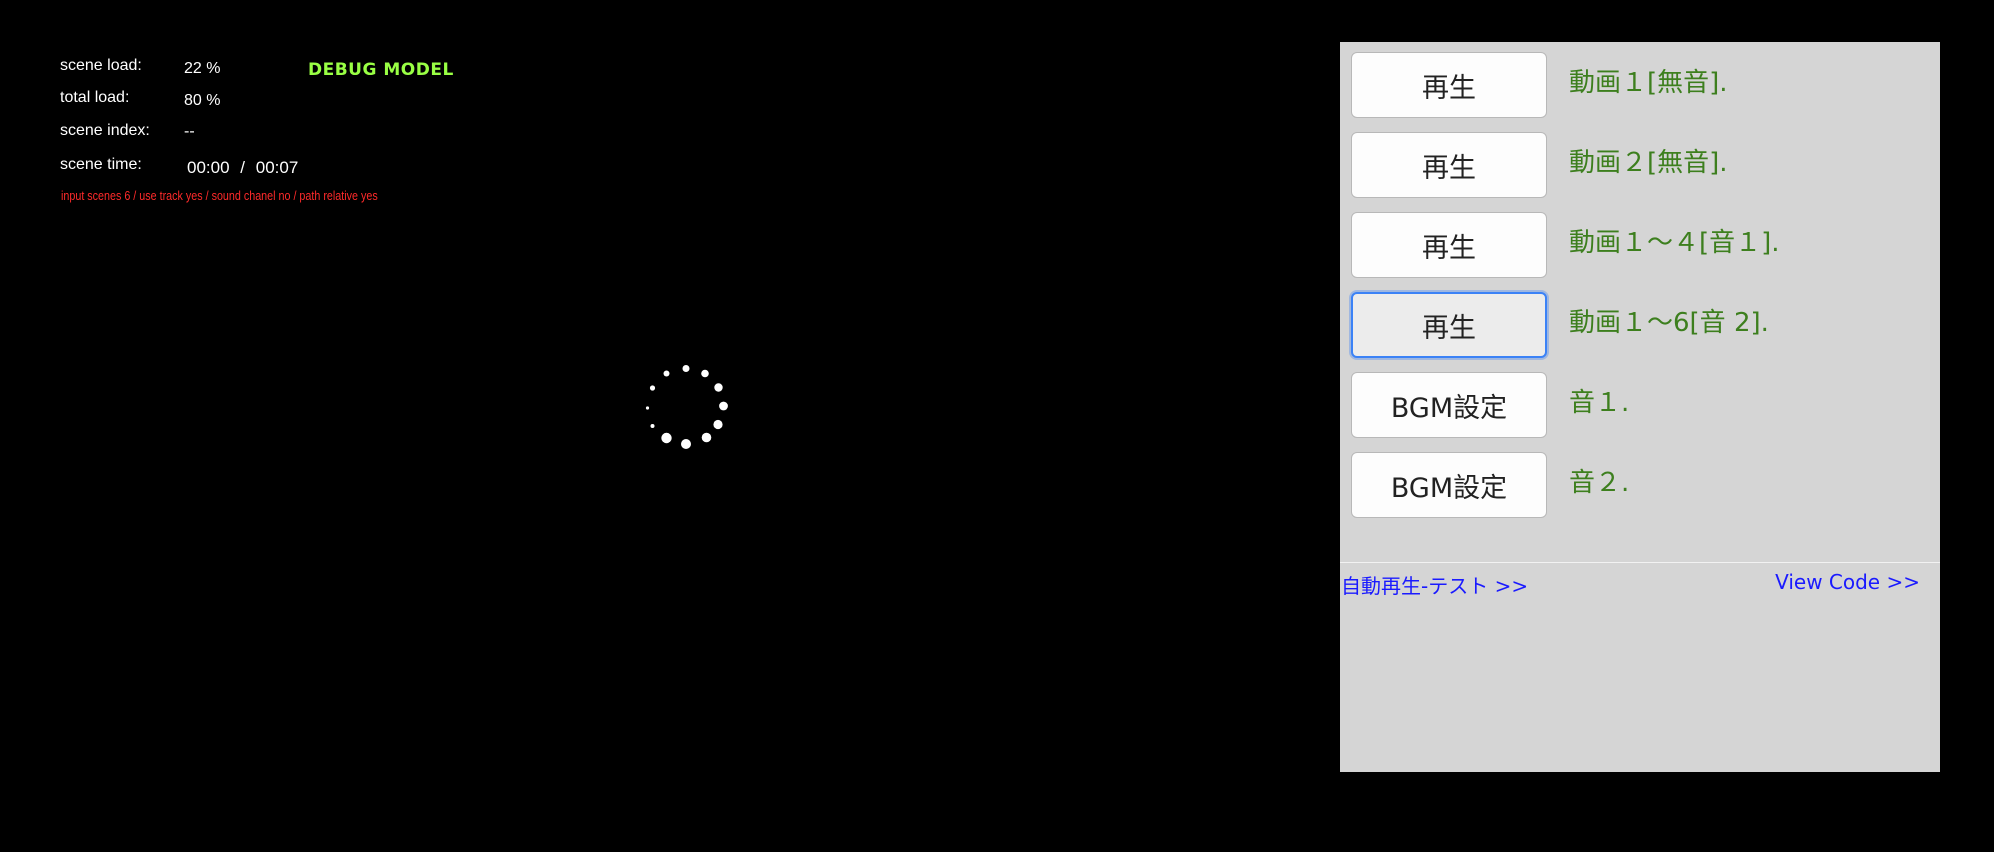 The image size is (1994, 852). I want to click on scene-time-label: scene time:, so click(101, 164).